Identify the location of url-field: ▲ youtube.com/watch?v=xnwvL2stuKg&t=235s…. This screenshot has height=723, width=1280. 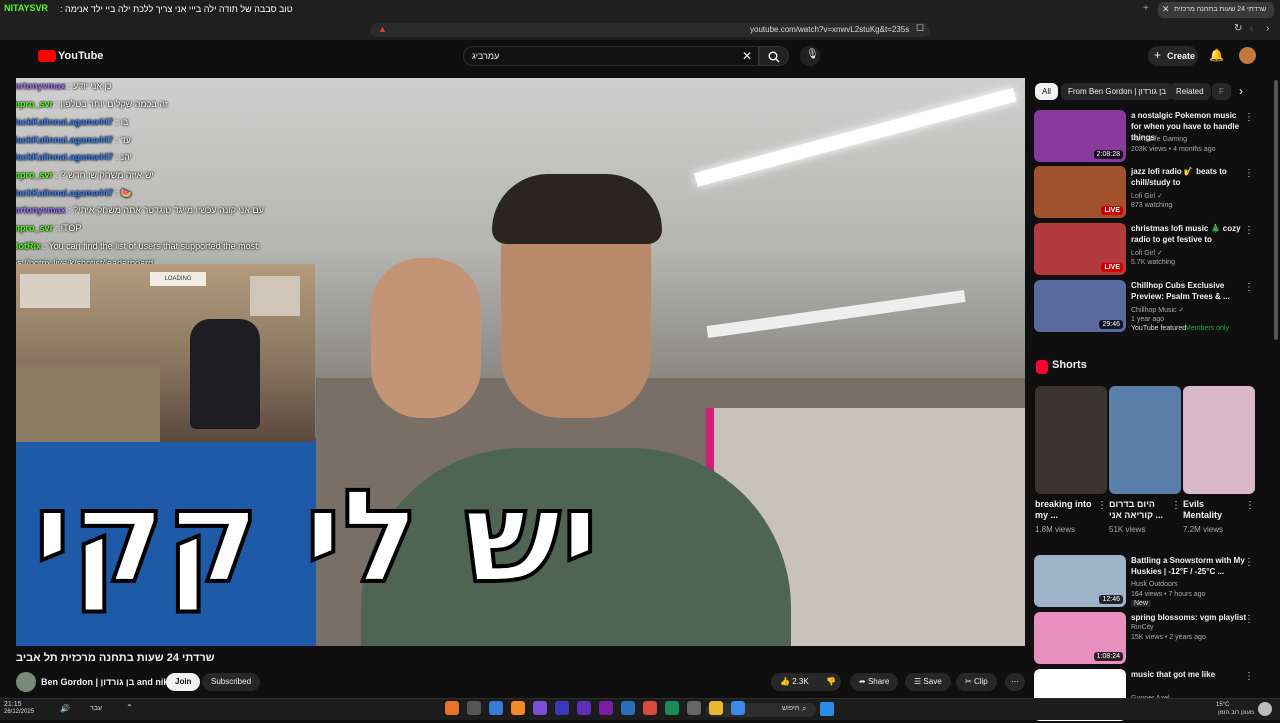
(650, 30).